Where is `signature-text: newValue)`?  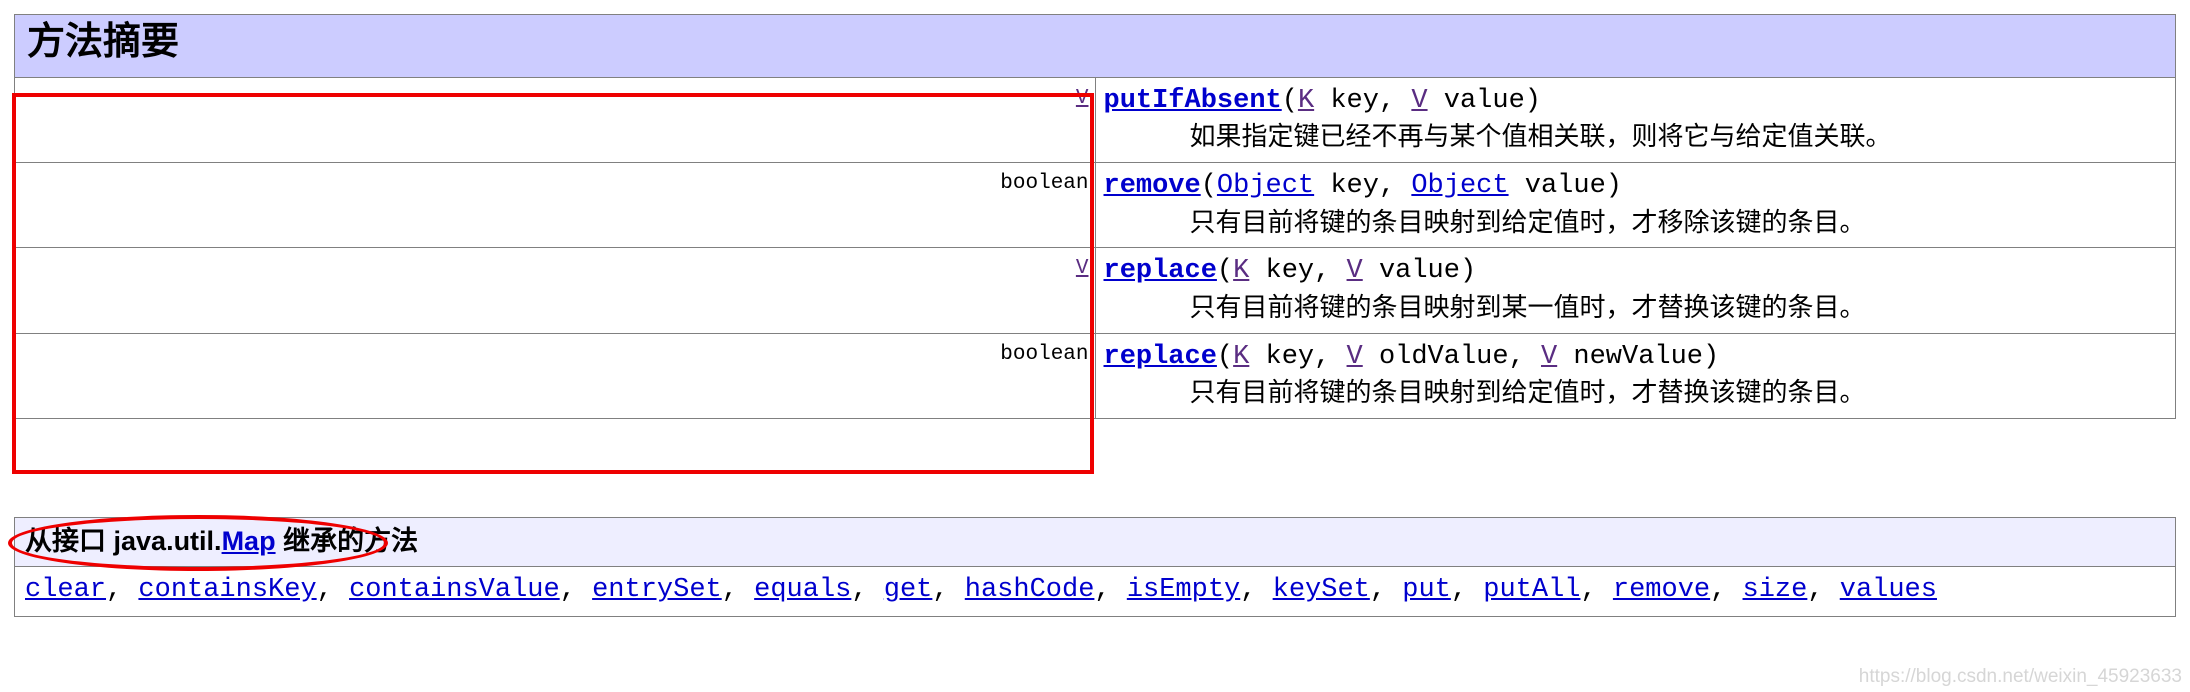
signature-text: newValue) is located at coordinates (1638, 356).